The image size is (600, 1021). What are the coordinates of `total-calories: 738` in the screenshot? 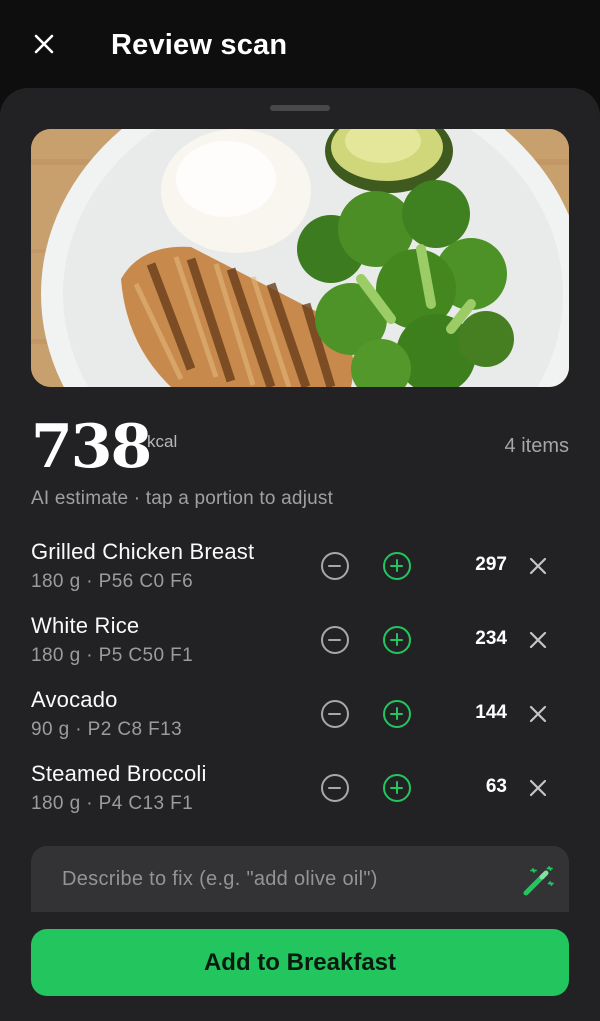 It's located at (91, 447).